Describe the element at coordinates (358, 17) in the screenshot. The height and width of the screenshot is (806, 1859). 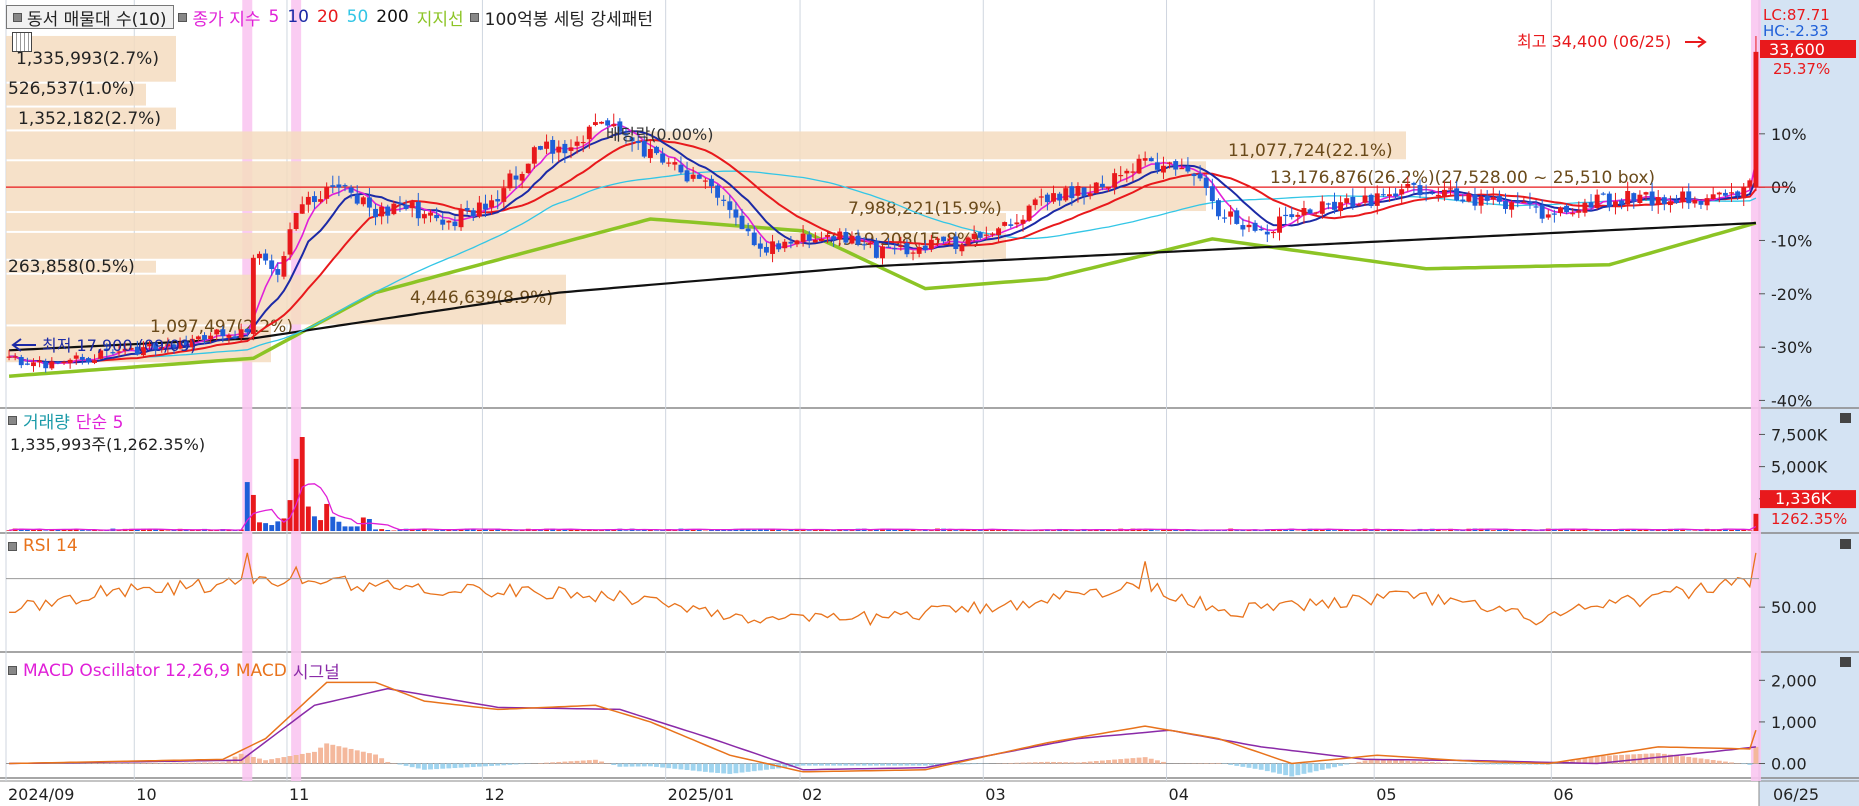
I see `ma50-label: 50` at that location.